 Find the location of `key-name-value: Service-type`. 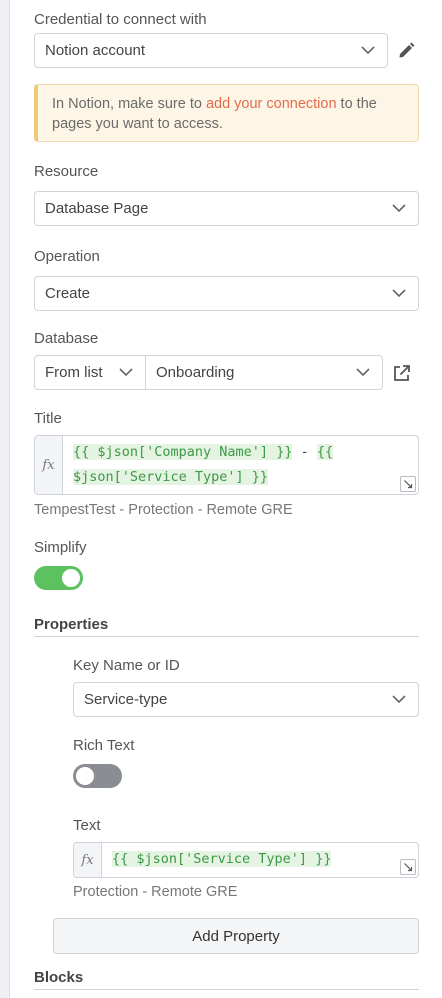

key-name-value: Service-type is located at coordinates (126, 699).